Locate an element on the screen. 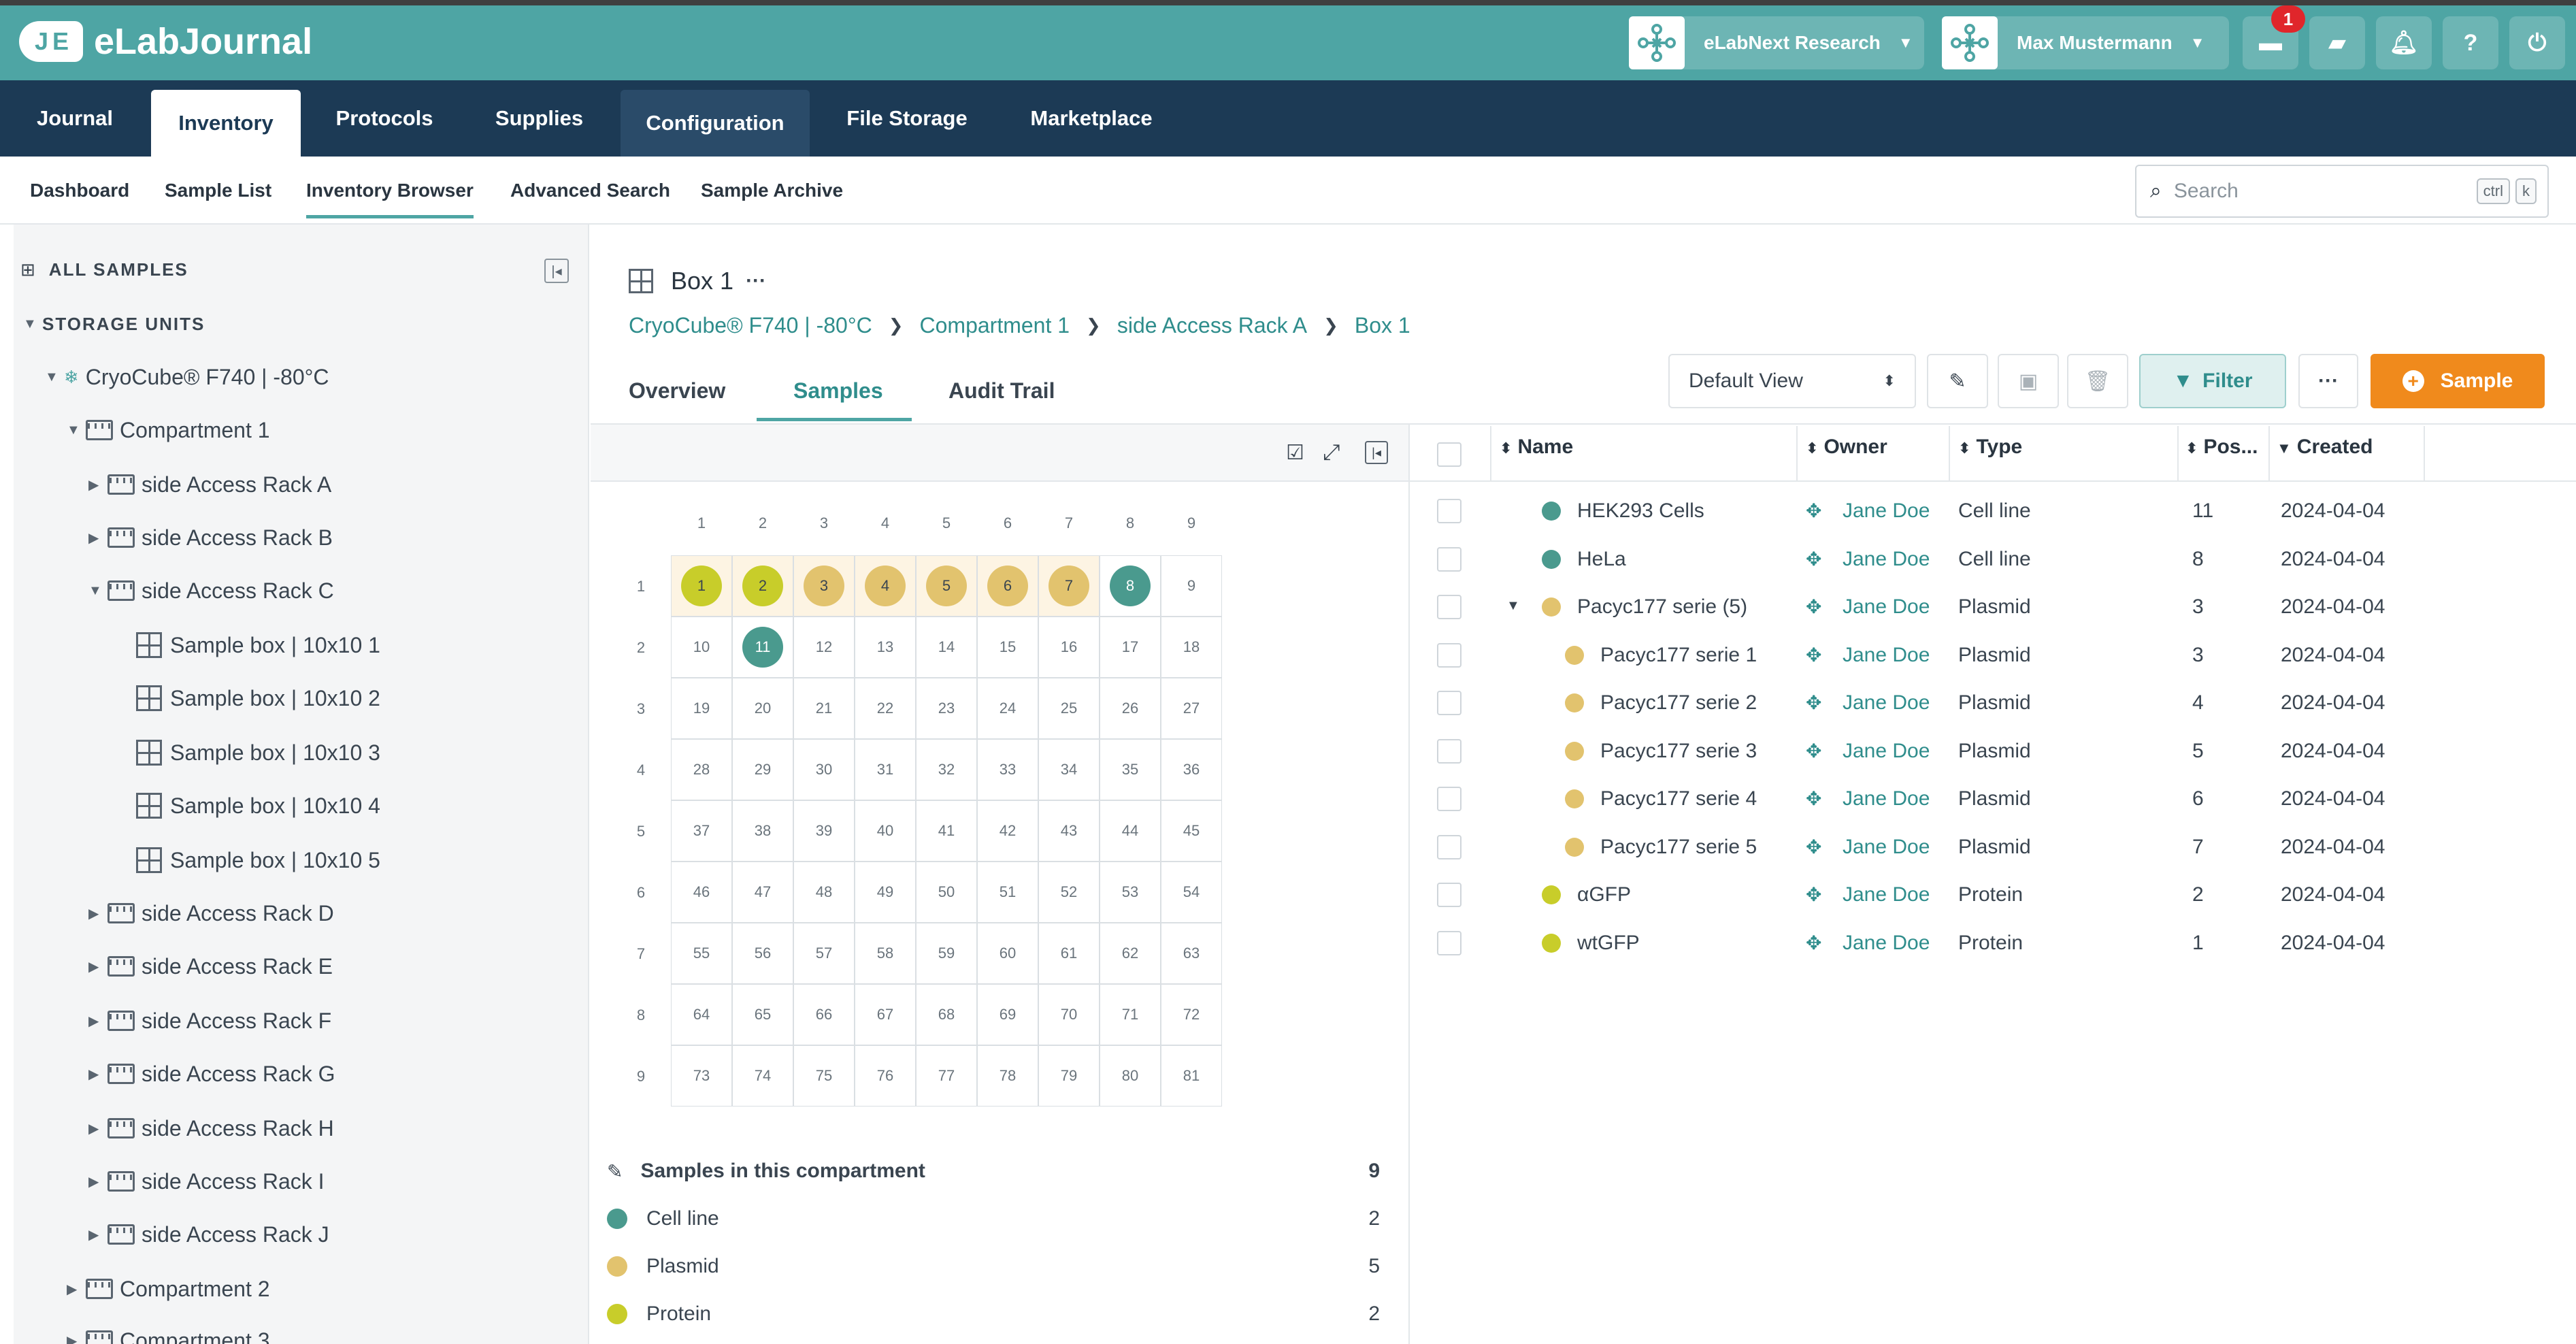 The width and height of the screenshot is (2576, 1344). column-created: ▼ Created is located at coordinates (2325, 448).